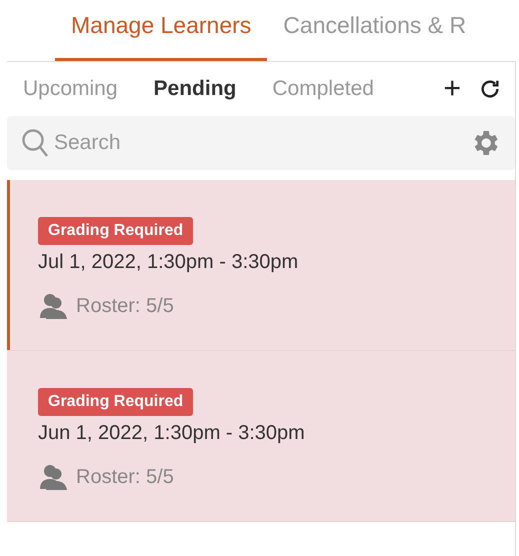  Describe the element at coordinates (168, 262) in the screenshot. I see `session-date: Jul 1, 2022, 1:30pm - 3:30pm` at that location.